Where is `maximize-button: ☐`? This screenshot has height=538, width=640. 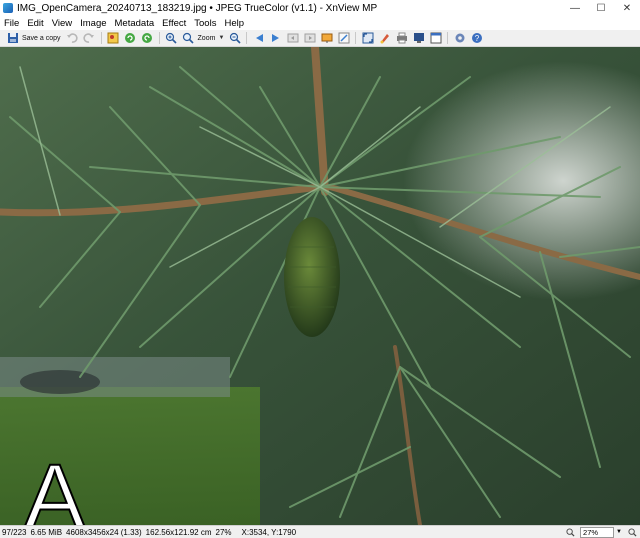
maximize-button: ☐ is located at coordinates (601, 8).